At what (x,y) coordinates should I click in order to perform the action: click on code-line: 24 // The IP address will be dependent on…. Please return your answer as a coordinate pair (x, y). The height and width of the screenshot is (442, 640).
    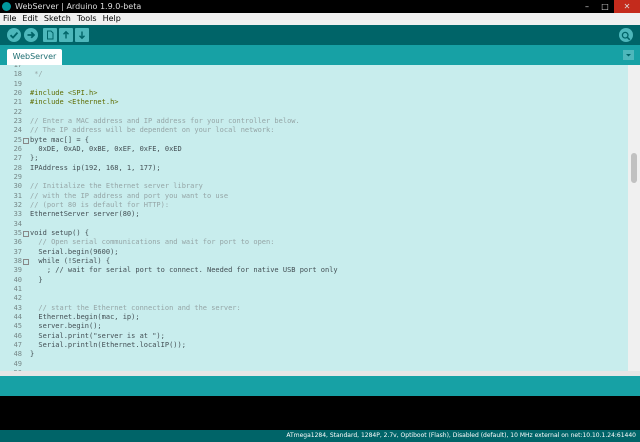
    Looking at the image, I should click on (314, 130).